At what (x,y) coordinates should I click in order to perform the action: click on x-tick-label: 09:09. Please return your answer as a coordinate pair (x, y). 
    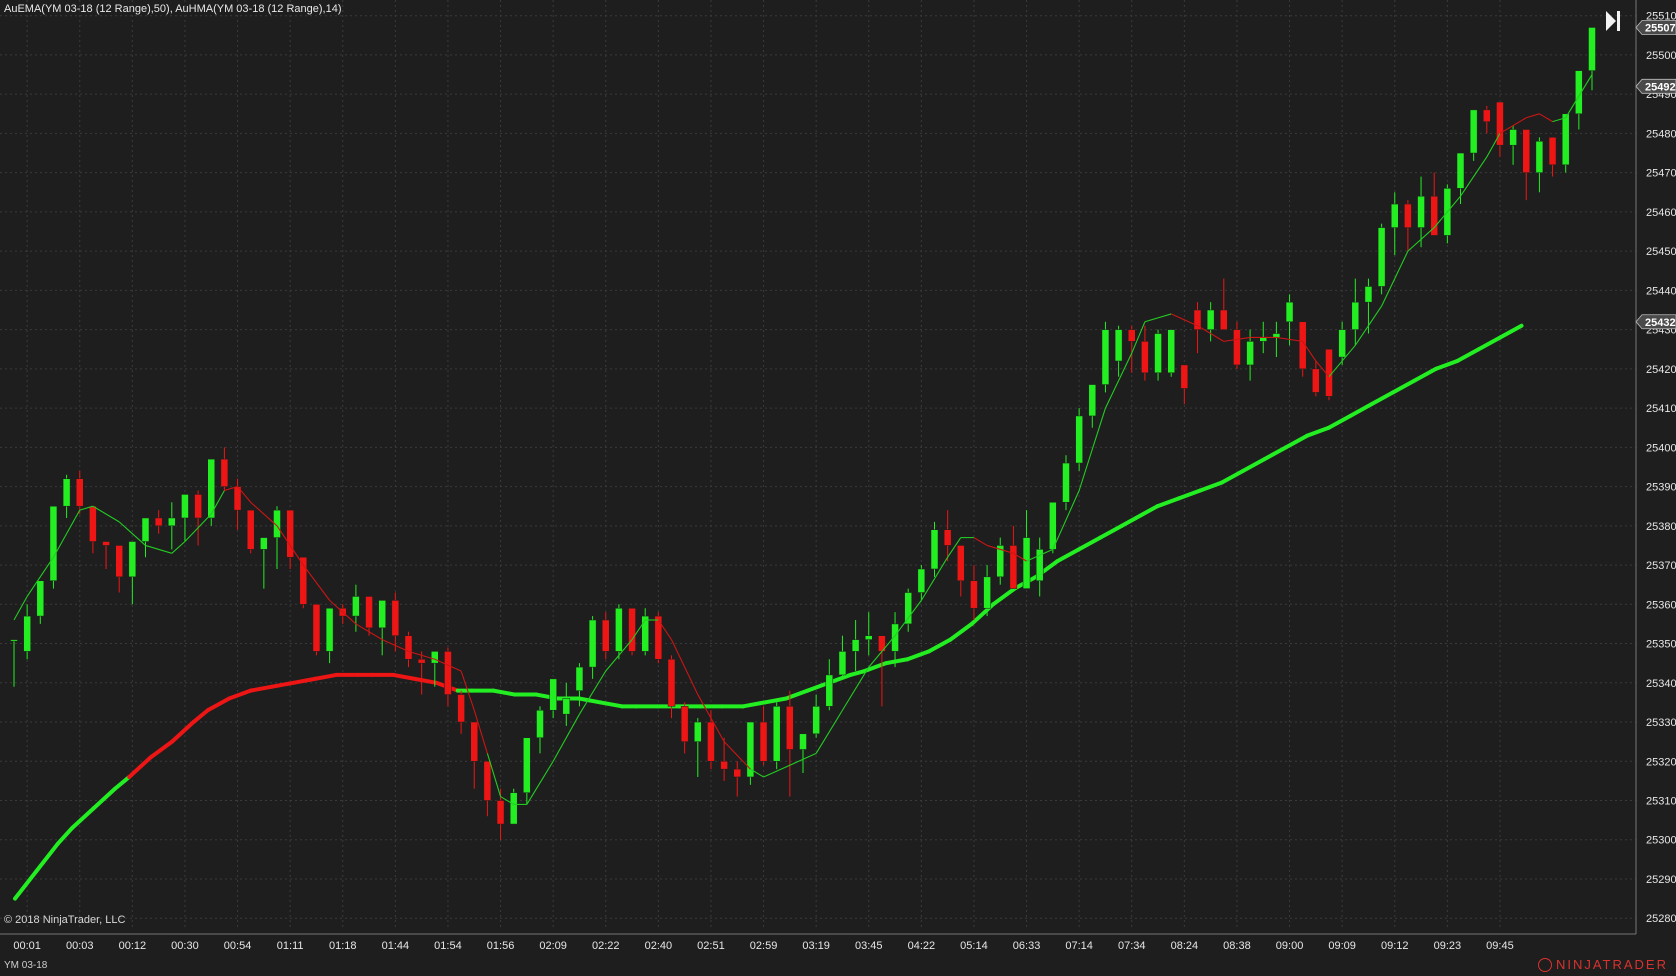
    Looking at the image, I should click on (1342, 946).